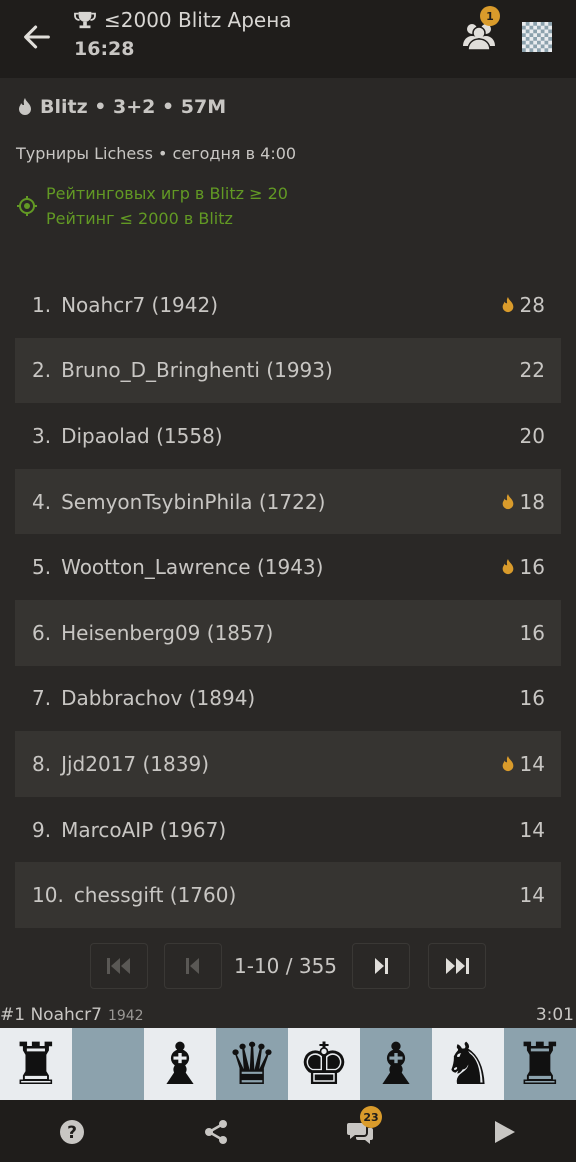 The width and height of the screenshot is (576, 1162). What do you see at coordinates (288, 1131) in the screenshot?
I see `bottom-bar: ? 23` at bounding box center [288, 1131].